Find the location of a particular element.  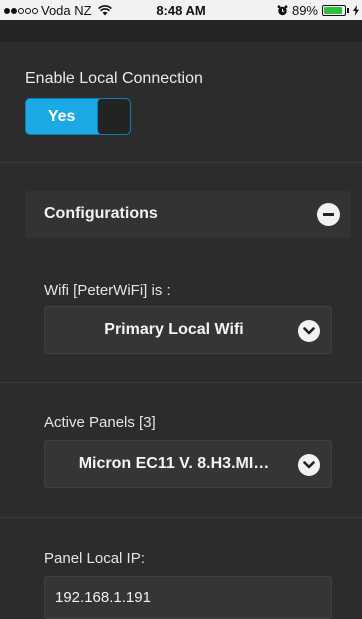

minus-circle-icon is located at coordinates (328, 214).